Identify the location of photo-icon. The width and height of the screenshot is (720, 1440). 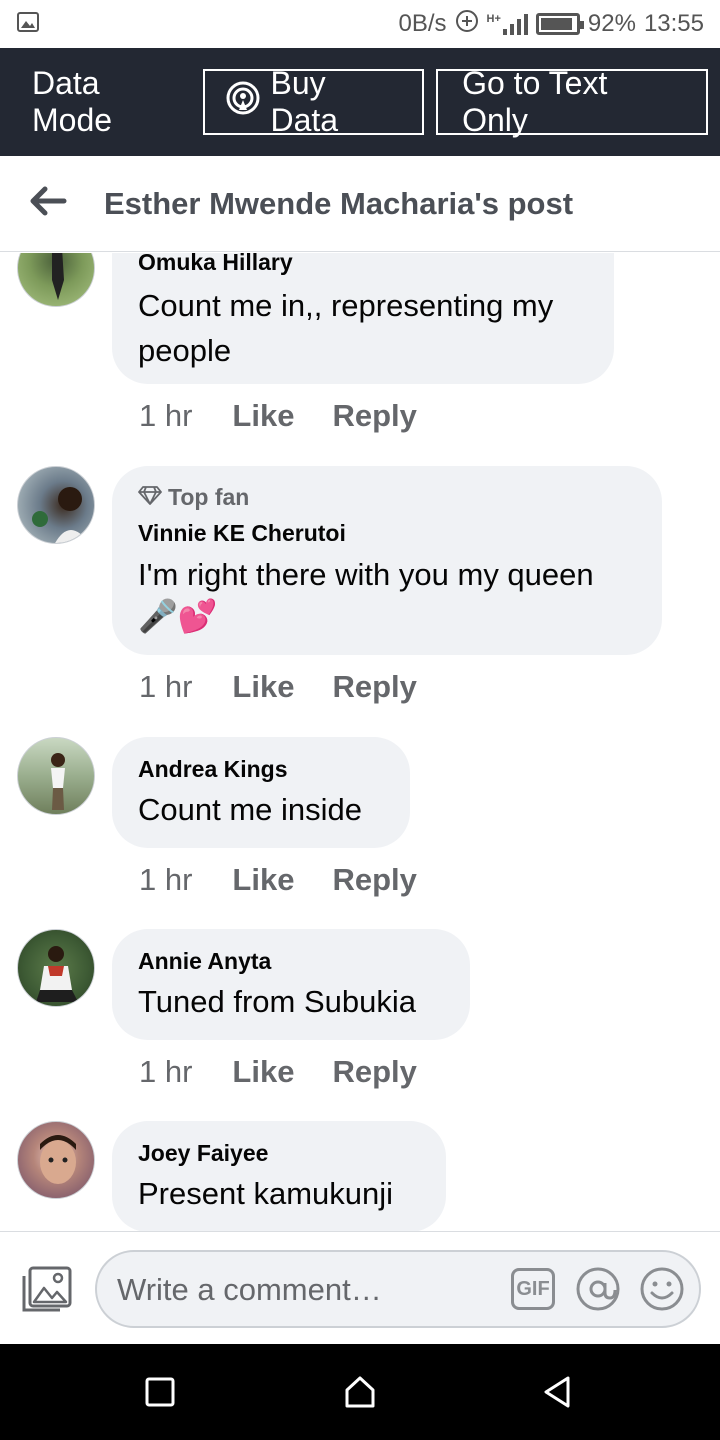
(47, 1292).